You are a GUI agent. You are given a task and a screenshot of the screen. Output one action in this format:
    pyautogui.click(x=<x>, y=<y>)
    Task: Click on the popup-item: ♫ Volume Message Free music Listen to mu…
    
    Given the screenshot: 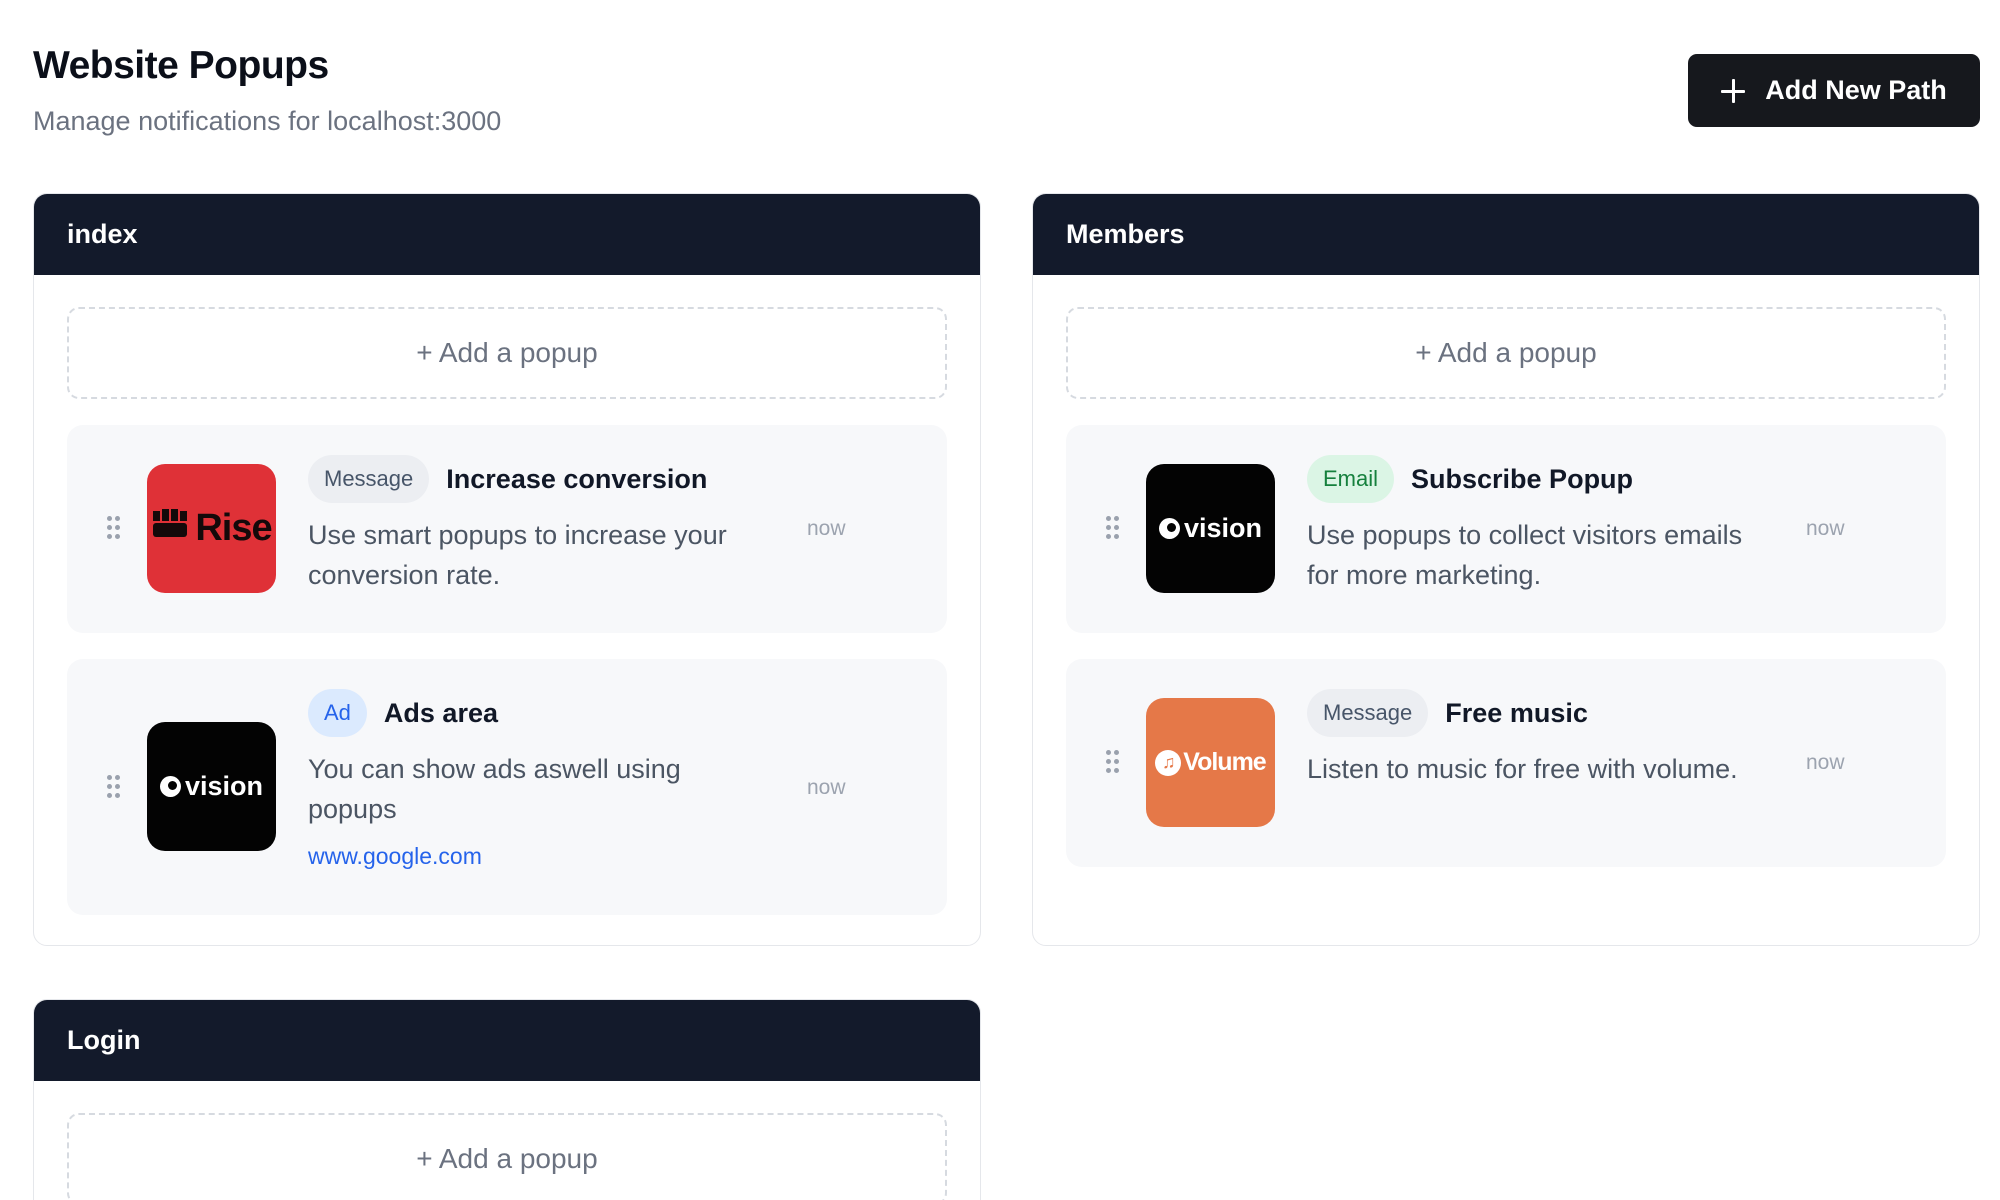 What is the action you would take?
    pyautogui.click(x=1506, y=763)
    